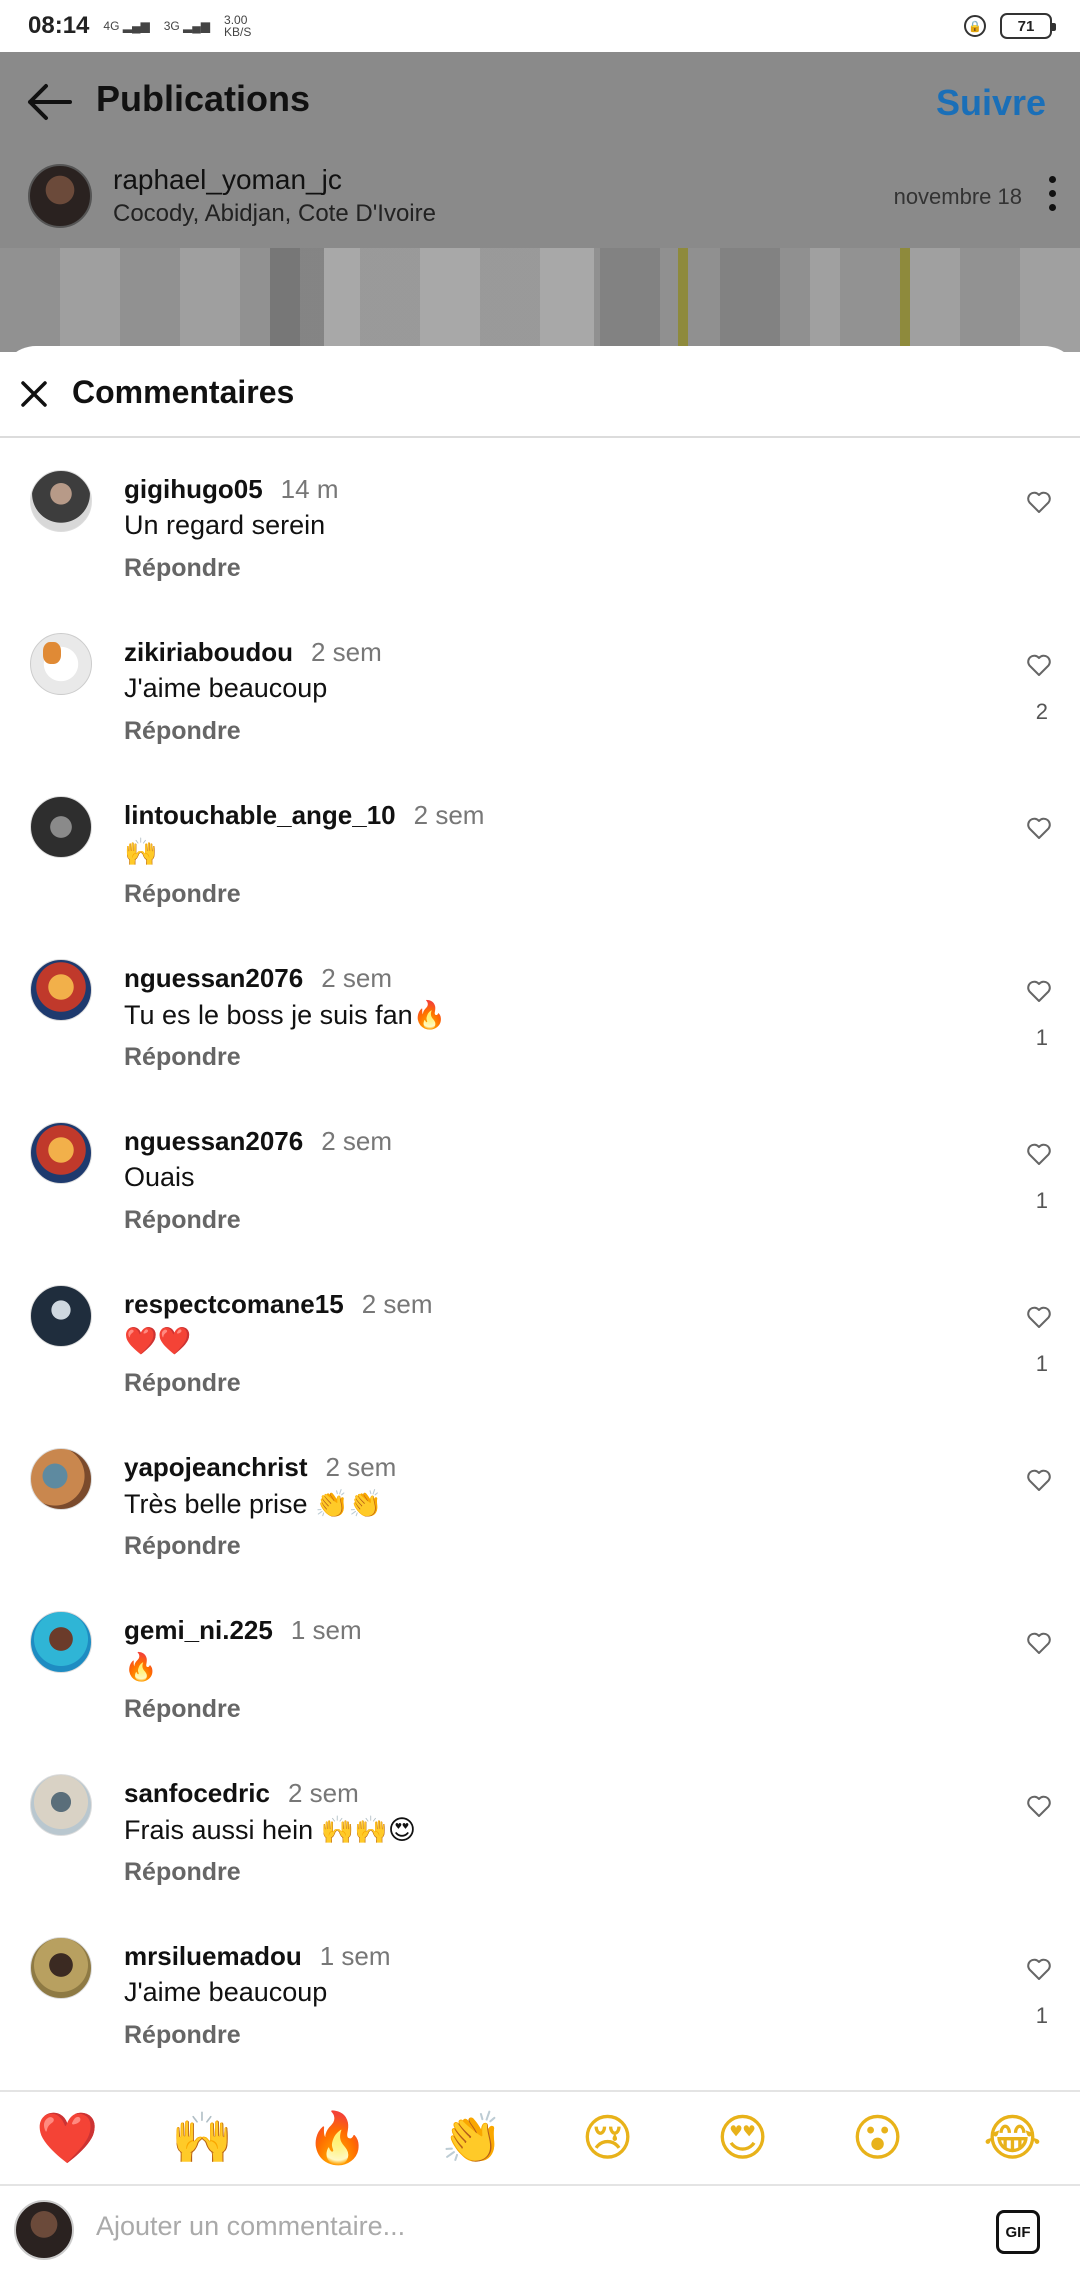  Describe the element at coordinates (540, 300) in the screenshot. I see `post-image` at that location.